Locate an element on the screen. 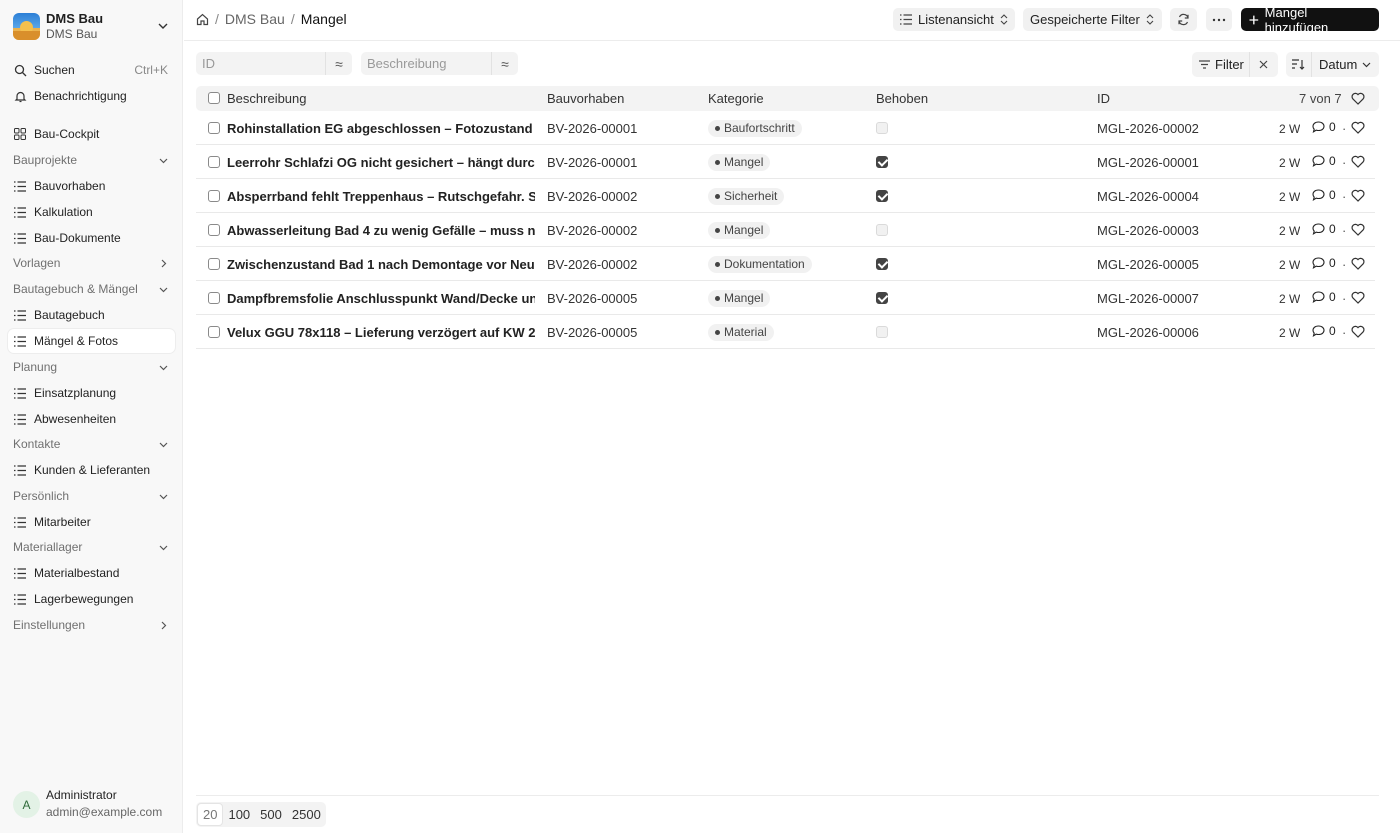  app-logo-icon is located at coordinates (26, 26).